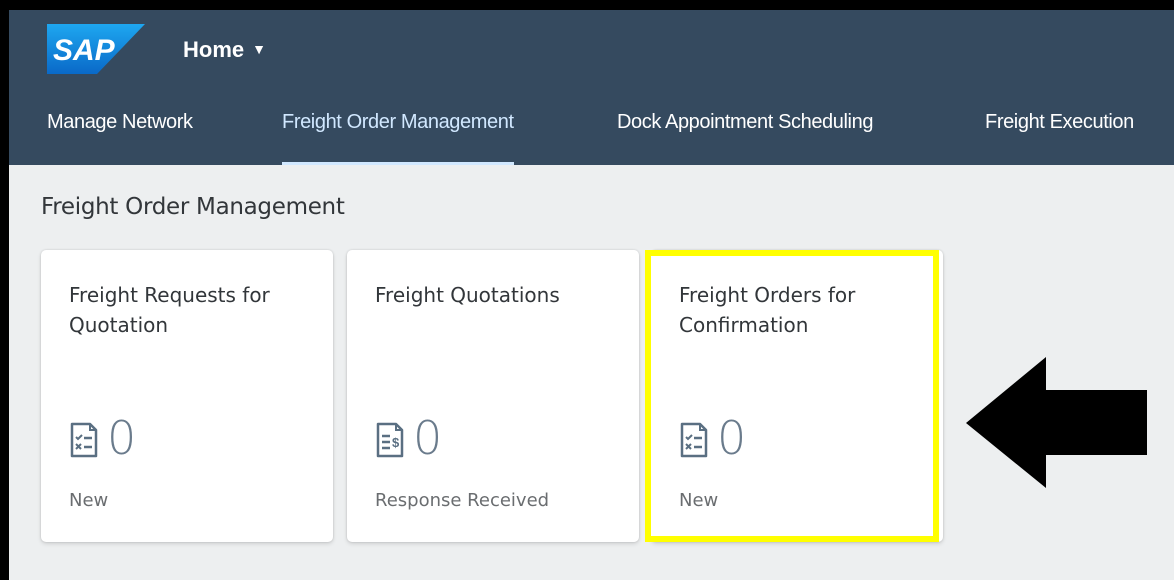 The width and height of the screenshot is (1174, 580). What do you see at coordinates (193, 207) in the screenshot?
I see `section-title: Freight Order Management` at bounding box center [193, 207].